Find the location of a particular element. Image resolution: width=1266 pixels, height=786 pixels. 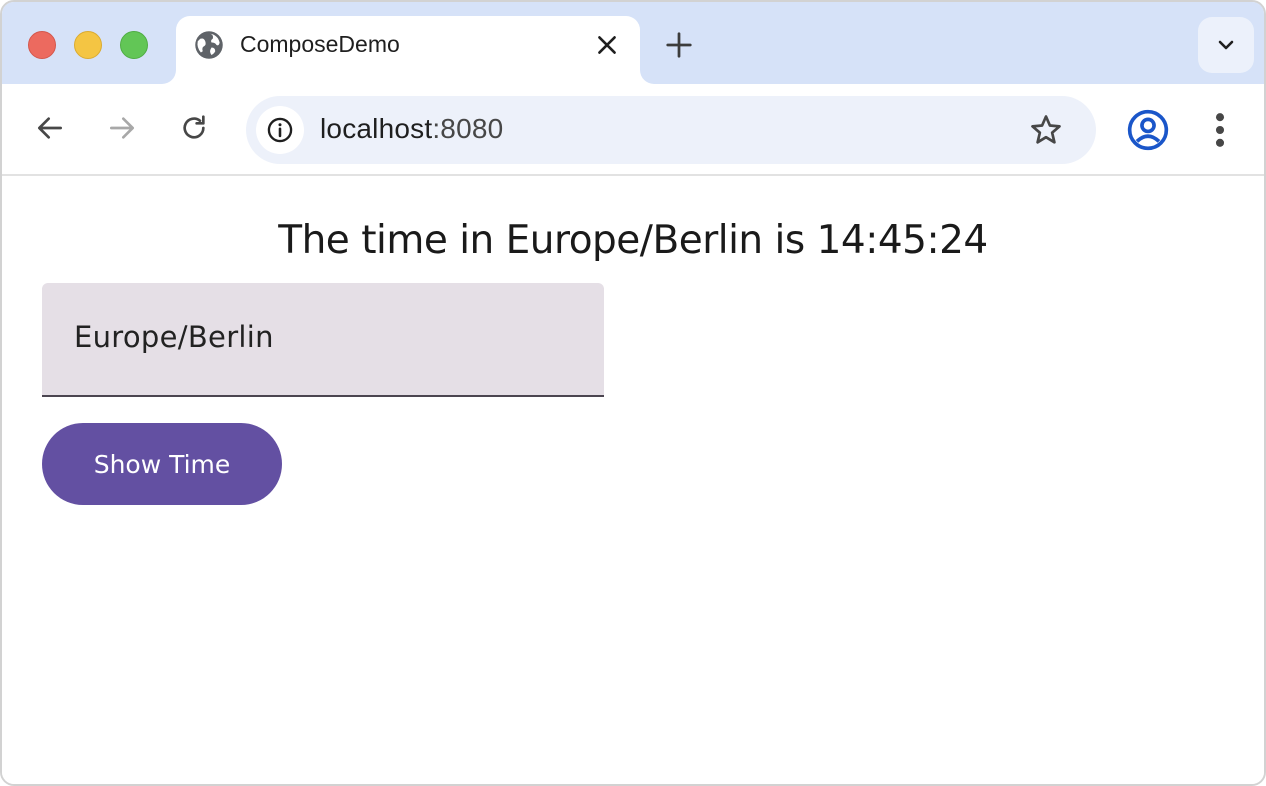

site-info-button is located at coordinates (280, 130).